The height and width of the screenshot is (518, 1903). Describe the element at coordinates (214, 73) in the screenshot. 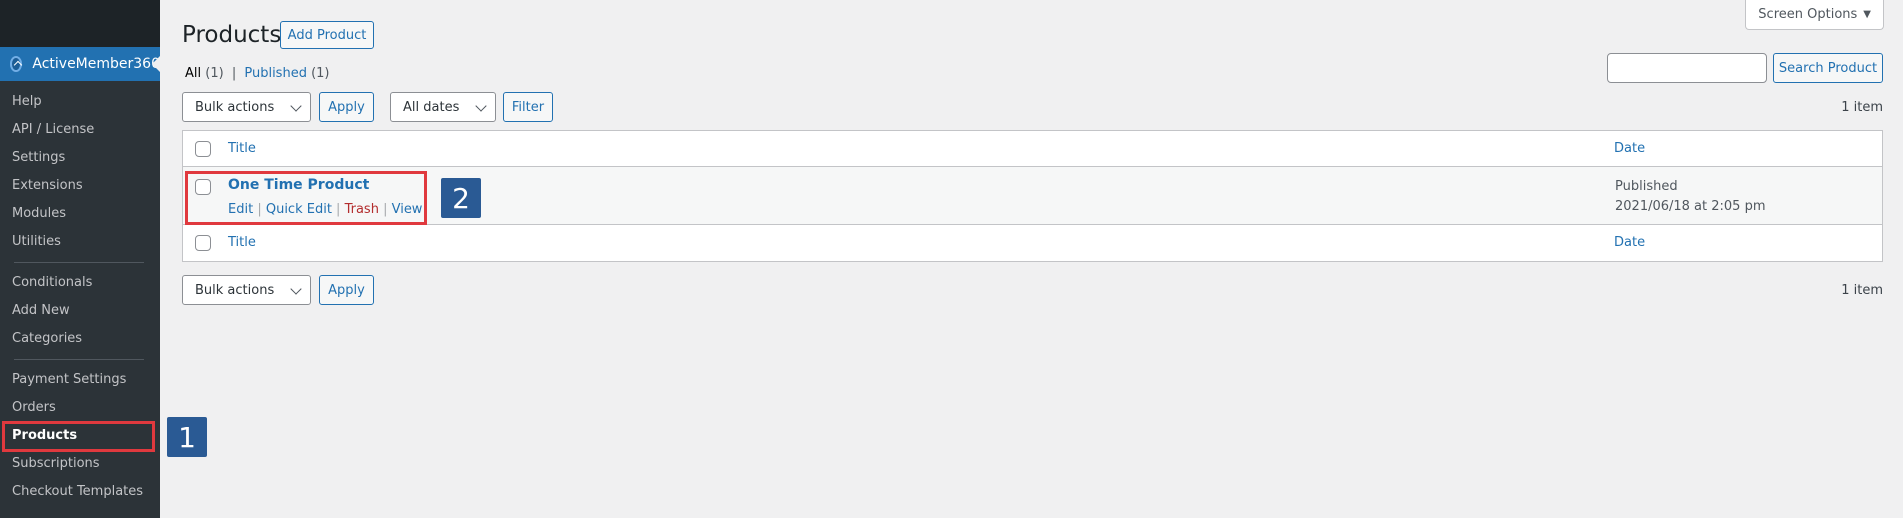

I see `filter-all-count: (1)` at that location.